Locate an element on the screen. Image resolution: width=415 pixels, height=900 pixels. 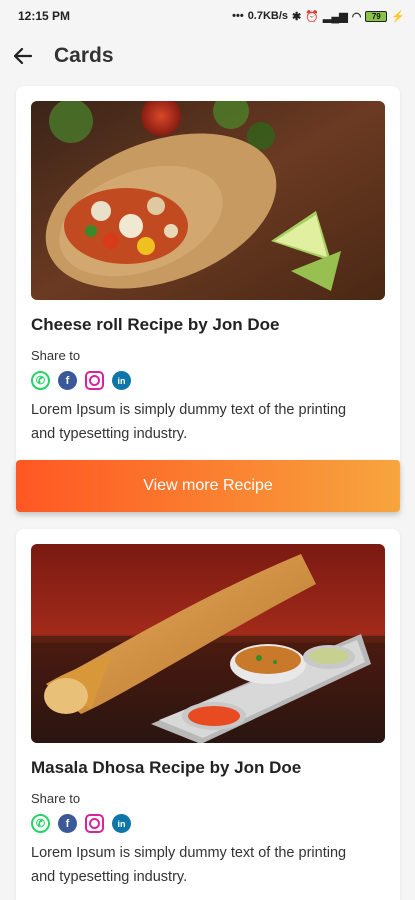
alarm-icon: ⏰ is located at coordinates (312, 16).